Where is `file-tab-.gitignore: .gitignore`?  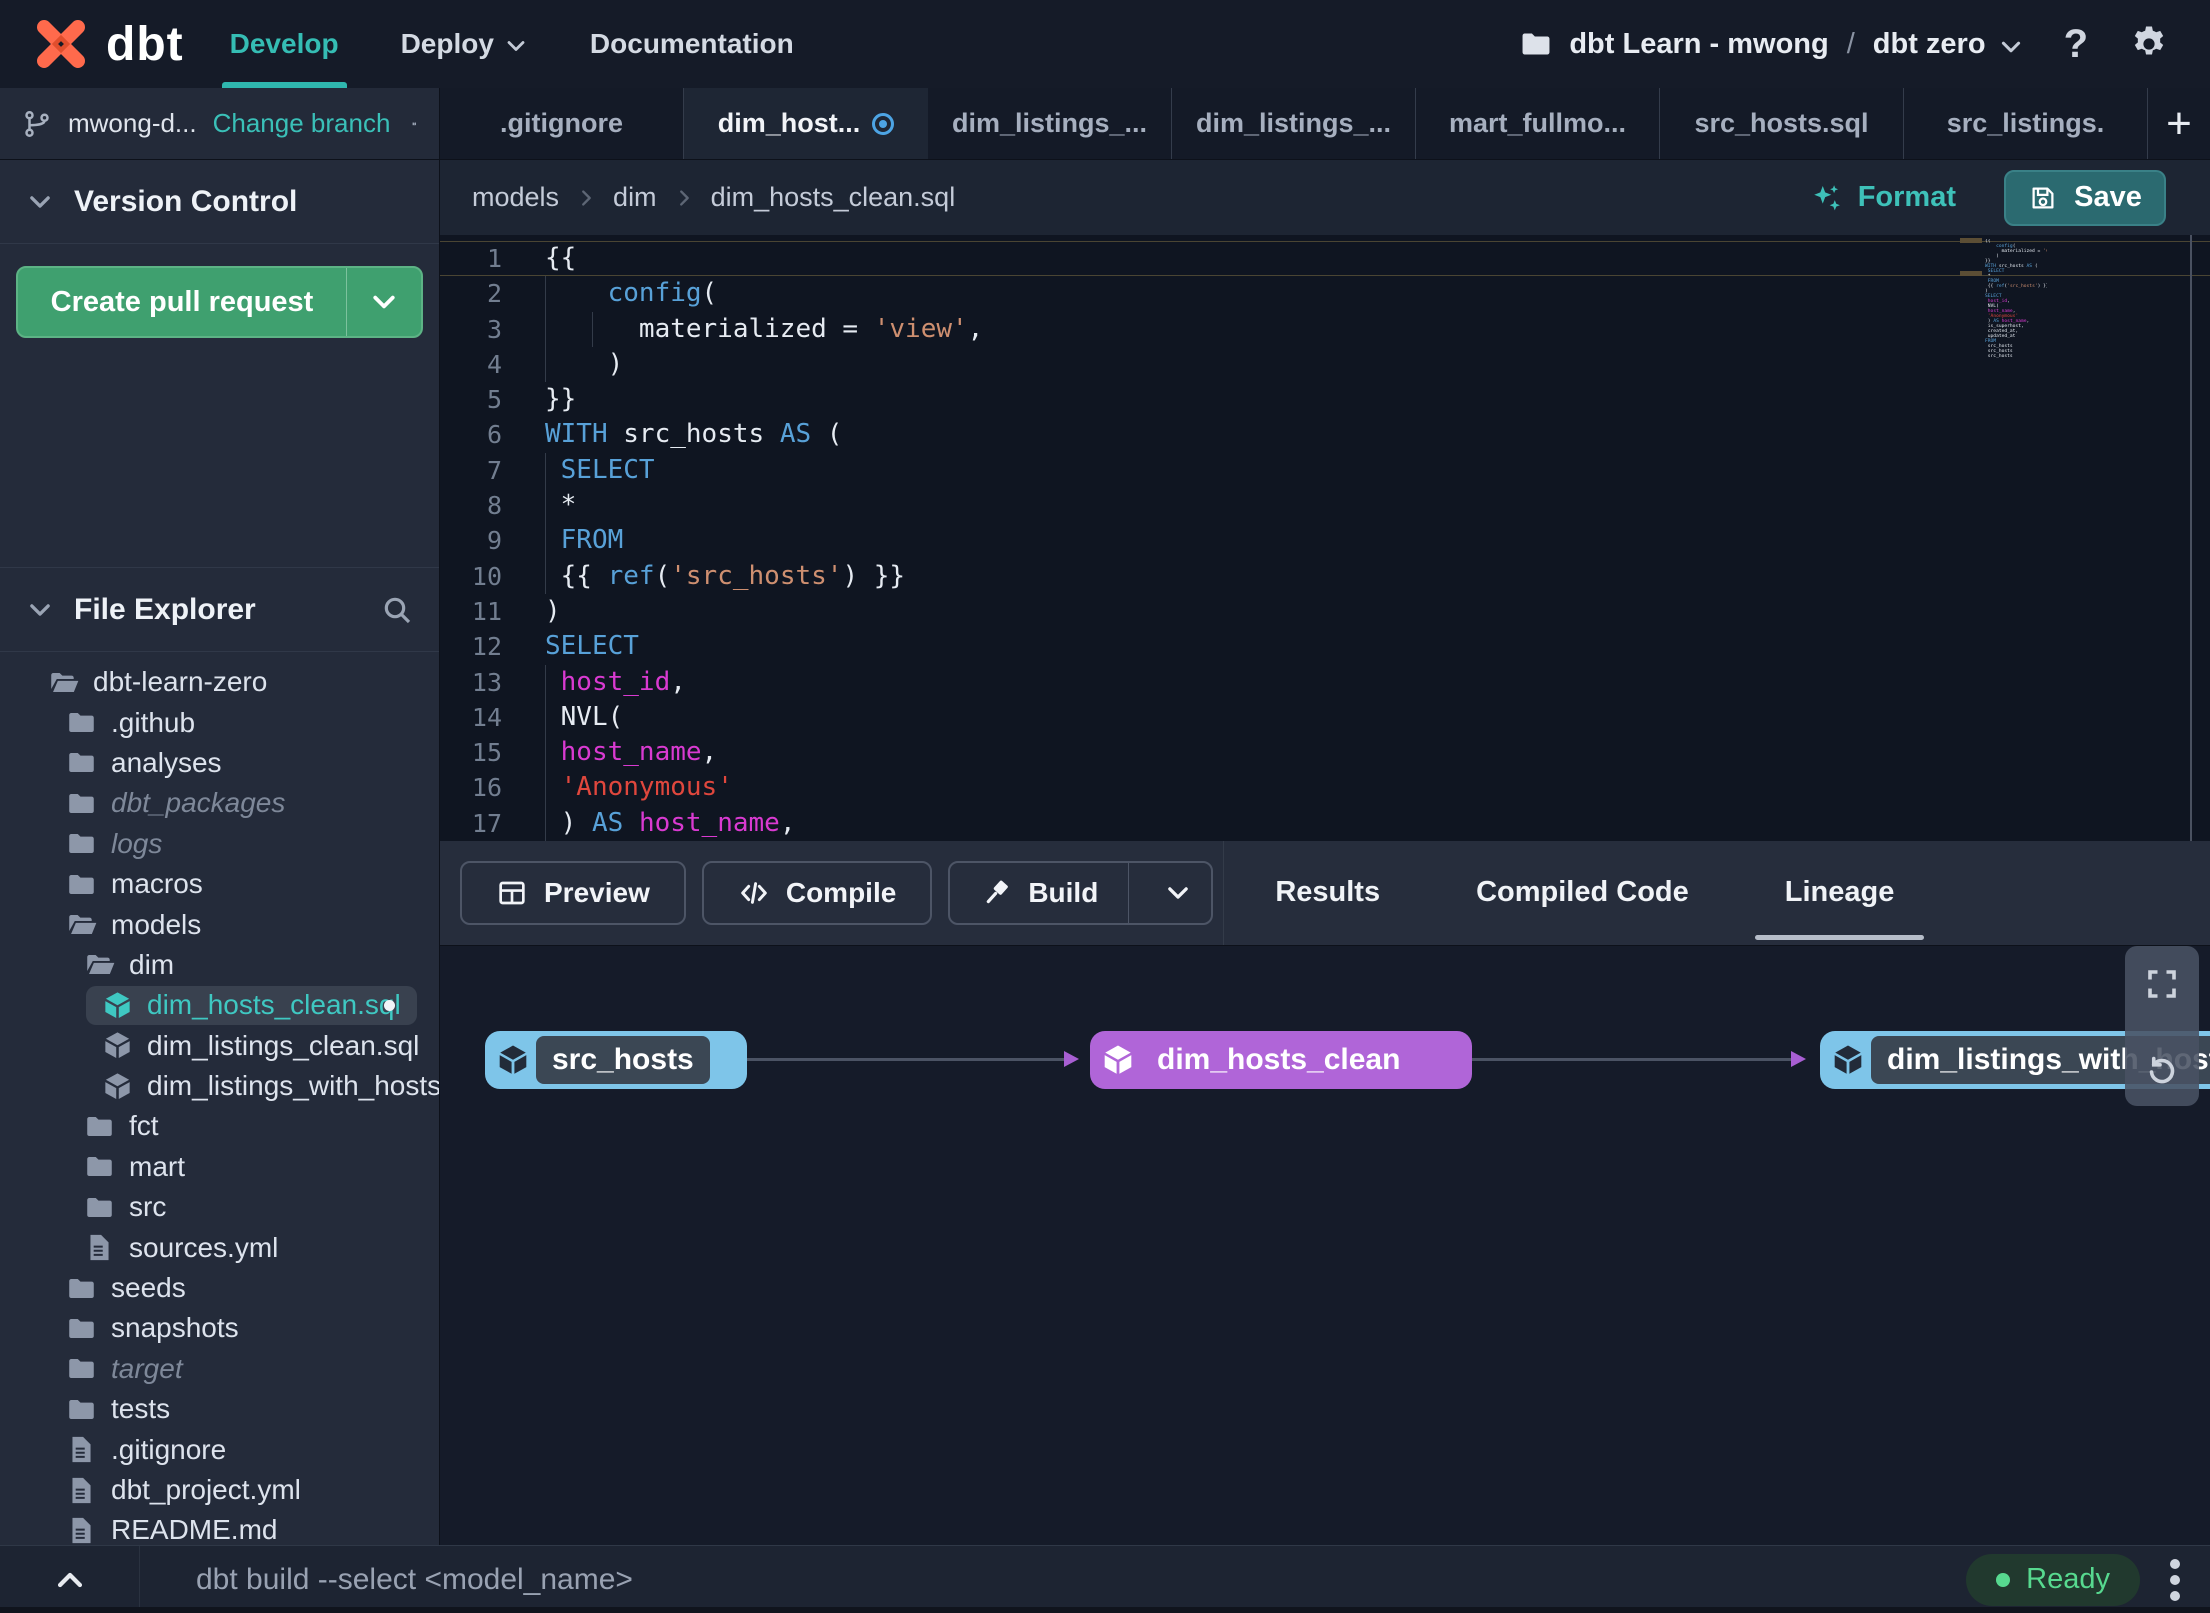
file-tab-.gitignore: .gitignore is located at coordinates (562, 123).